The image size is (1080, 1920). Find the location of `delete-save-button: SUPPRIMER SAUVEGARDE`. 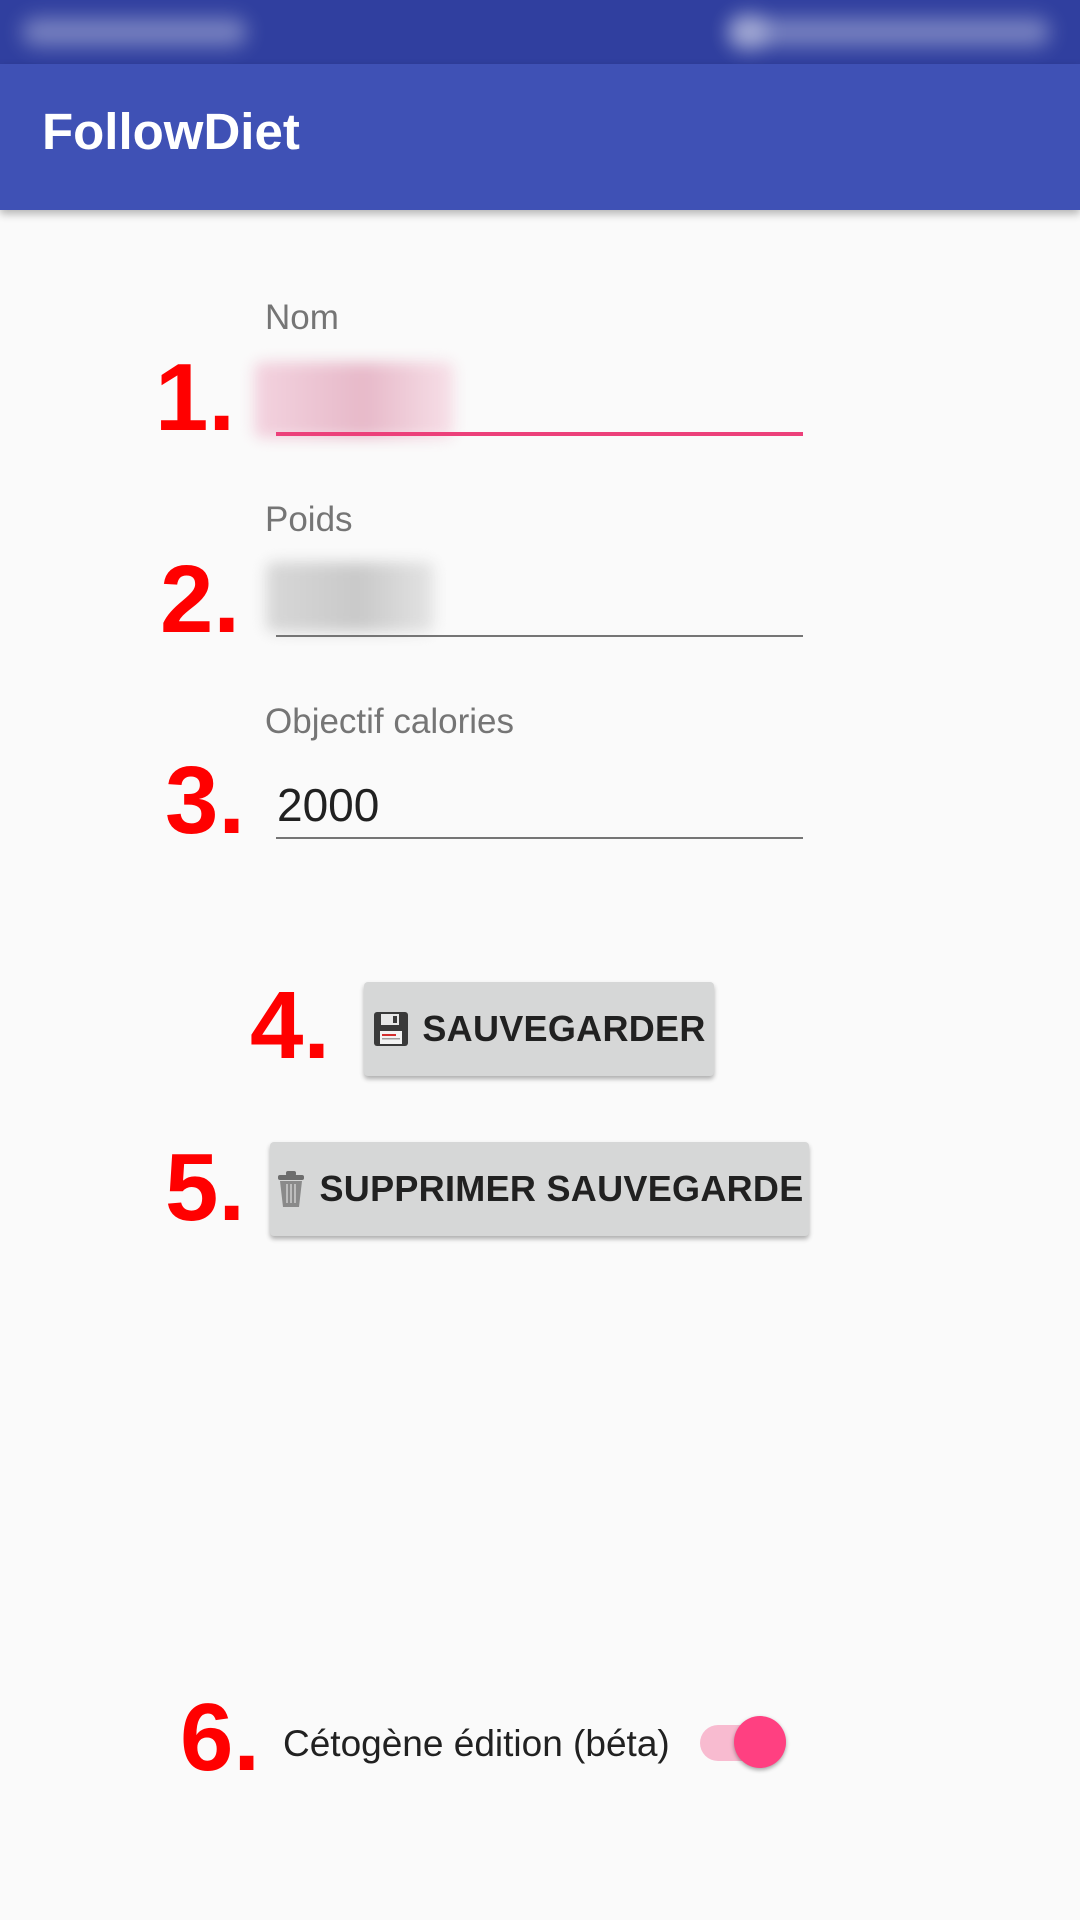

delete-save-button: SUPPRIMER SAUVEGARDE is located at coordinates (539, 1189).